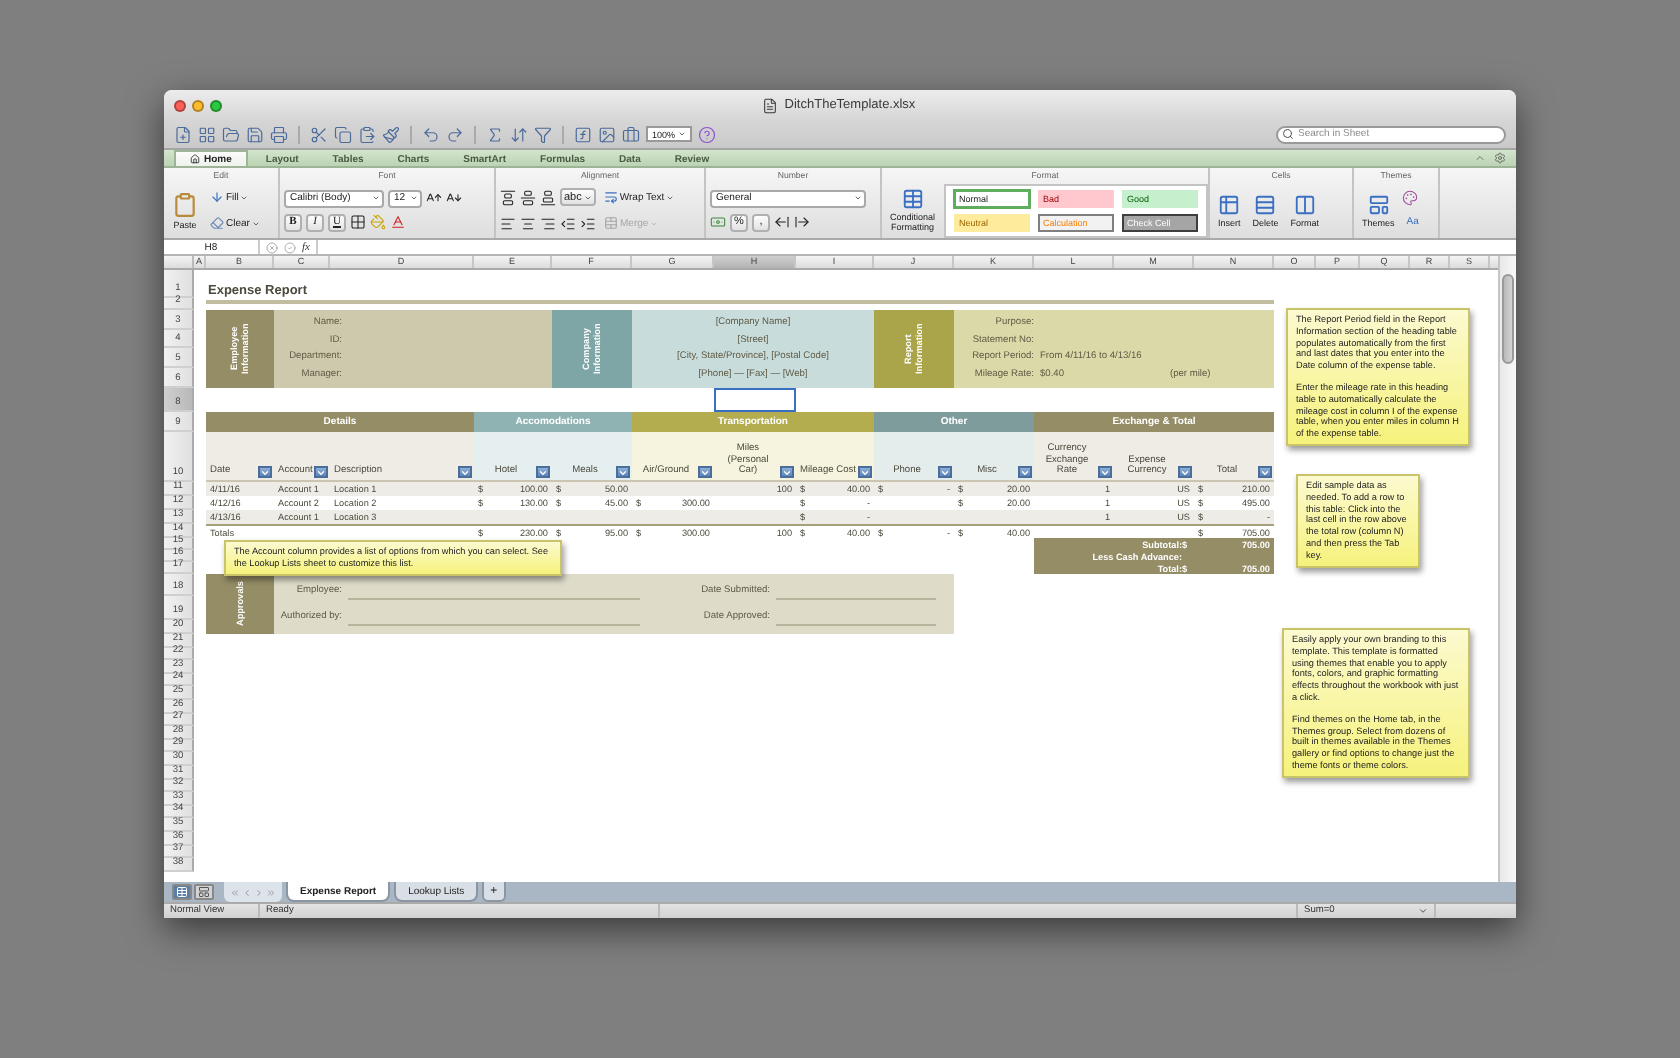  I want to click on rows-icon, so click(1265, 204).